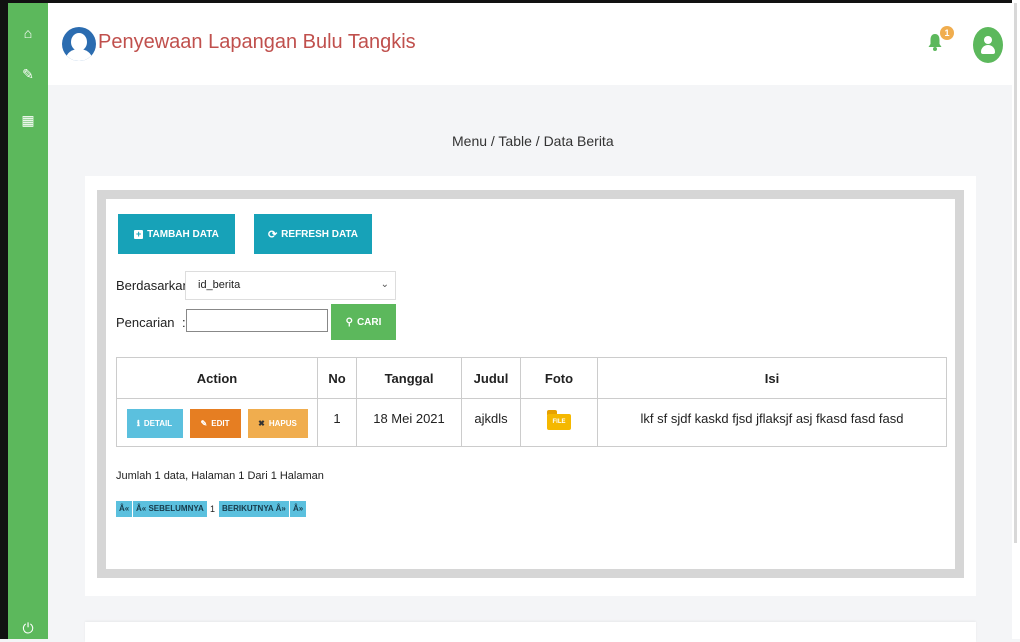 Image resolution: width=1020 pixels, height=642 pixels. Describe the element at coordinates (533, 141) in the screenshot. I see `breadcrumb: Menu / Table / Data Berita` at that location.